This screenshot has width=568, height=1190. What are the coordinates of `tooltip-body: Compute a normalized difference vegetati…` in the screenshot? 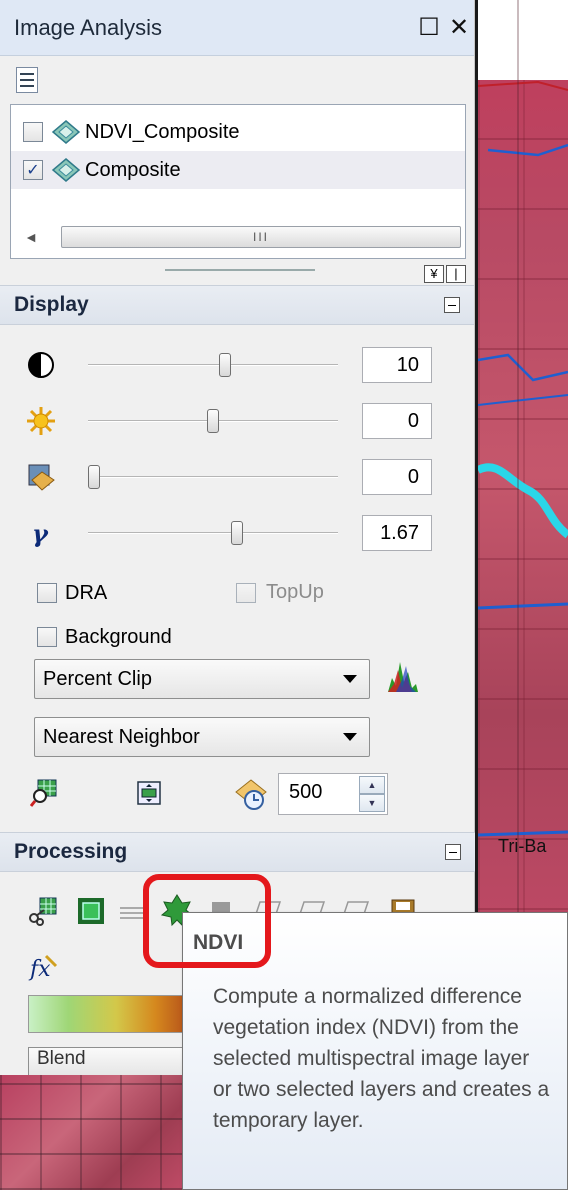 It's located at (381, 1058).